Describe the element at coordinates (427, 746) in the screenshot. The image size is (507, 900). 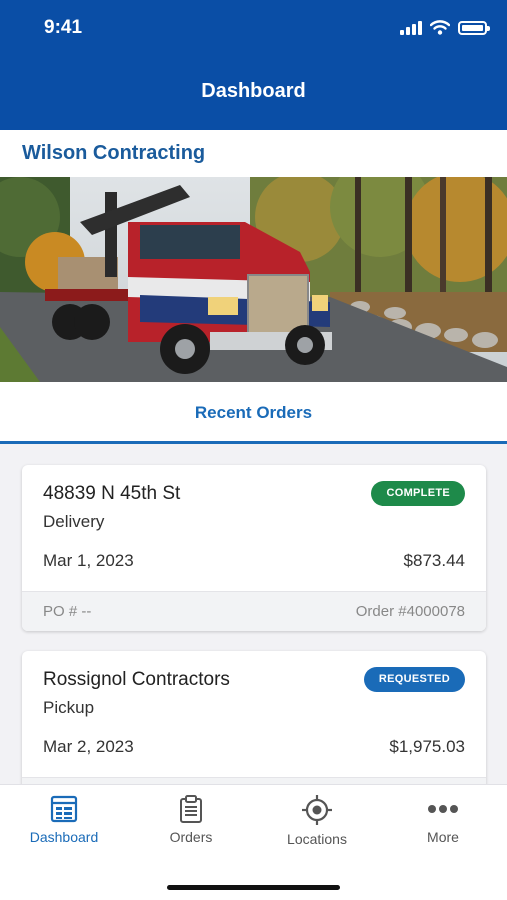
I see `order-total: $1,975.03` at that location.